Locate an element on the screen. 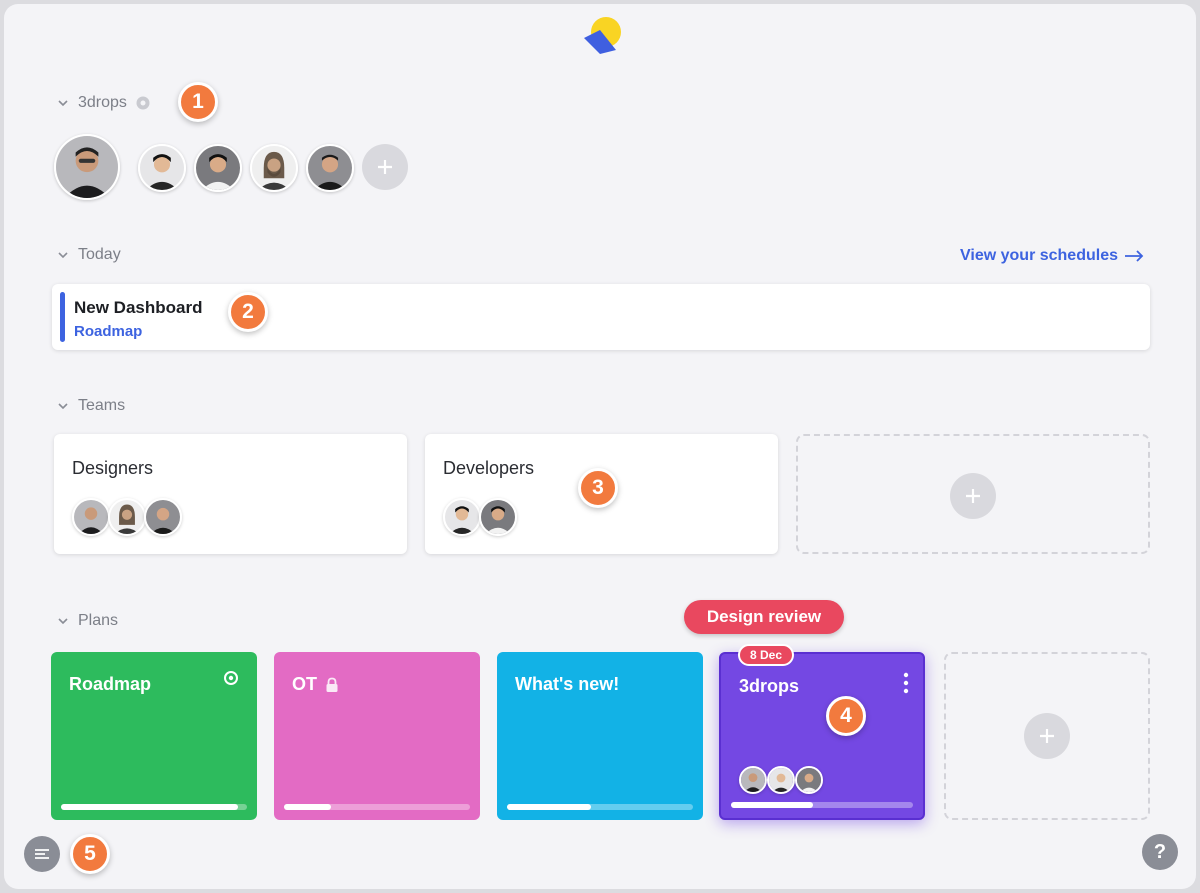 The width and height of the screenshot is (1200, 893). plan-card-whats-new: What's new! is located at coordinates (600, 736).